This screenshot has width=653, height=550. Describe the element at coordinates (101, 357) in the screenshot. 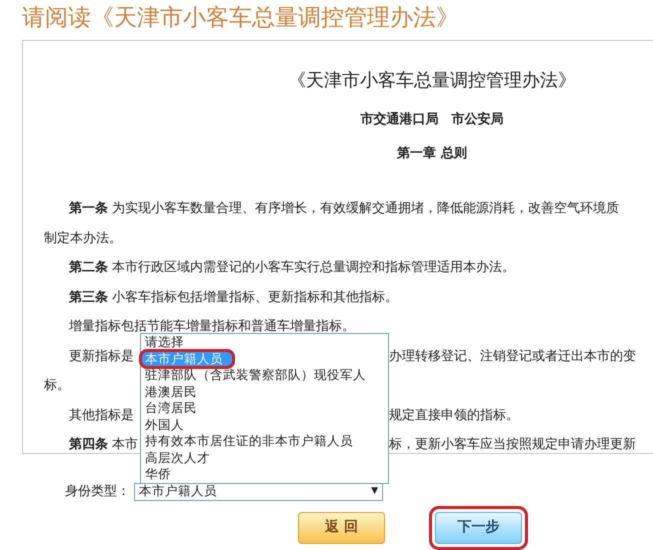

I see `article-text: 更新指标是` at that location.